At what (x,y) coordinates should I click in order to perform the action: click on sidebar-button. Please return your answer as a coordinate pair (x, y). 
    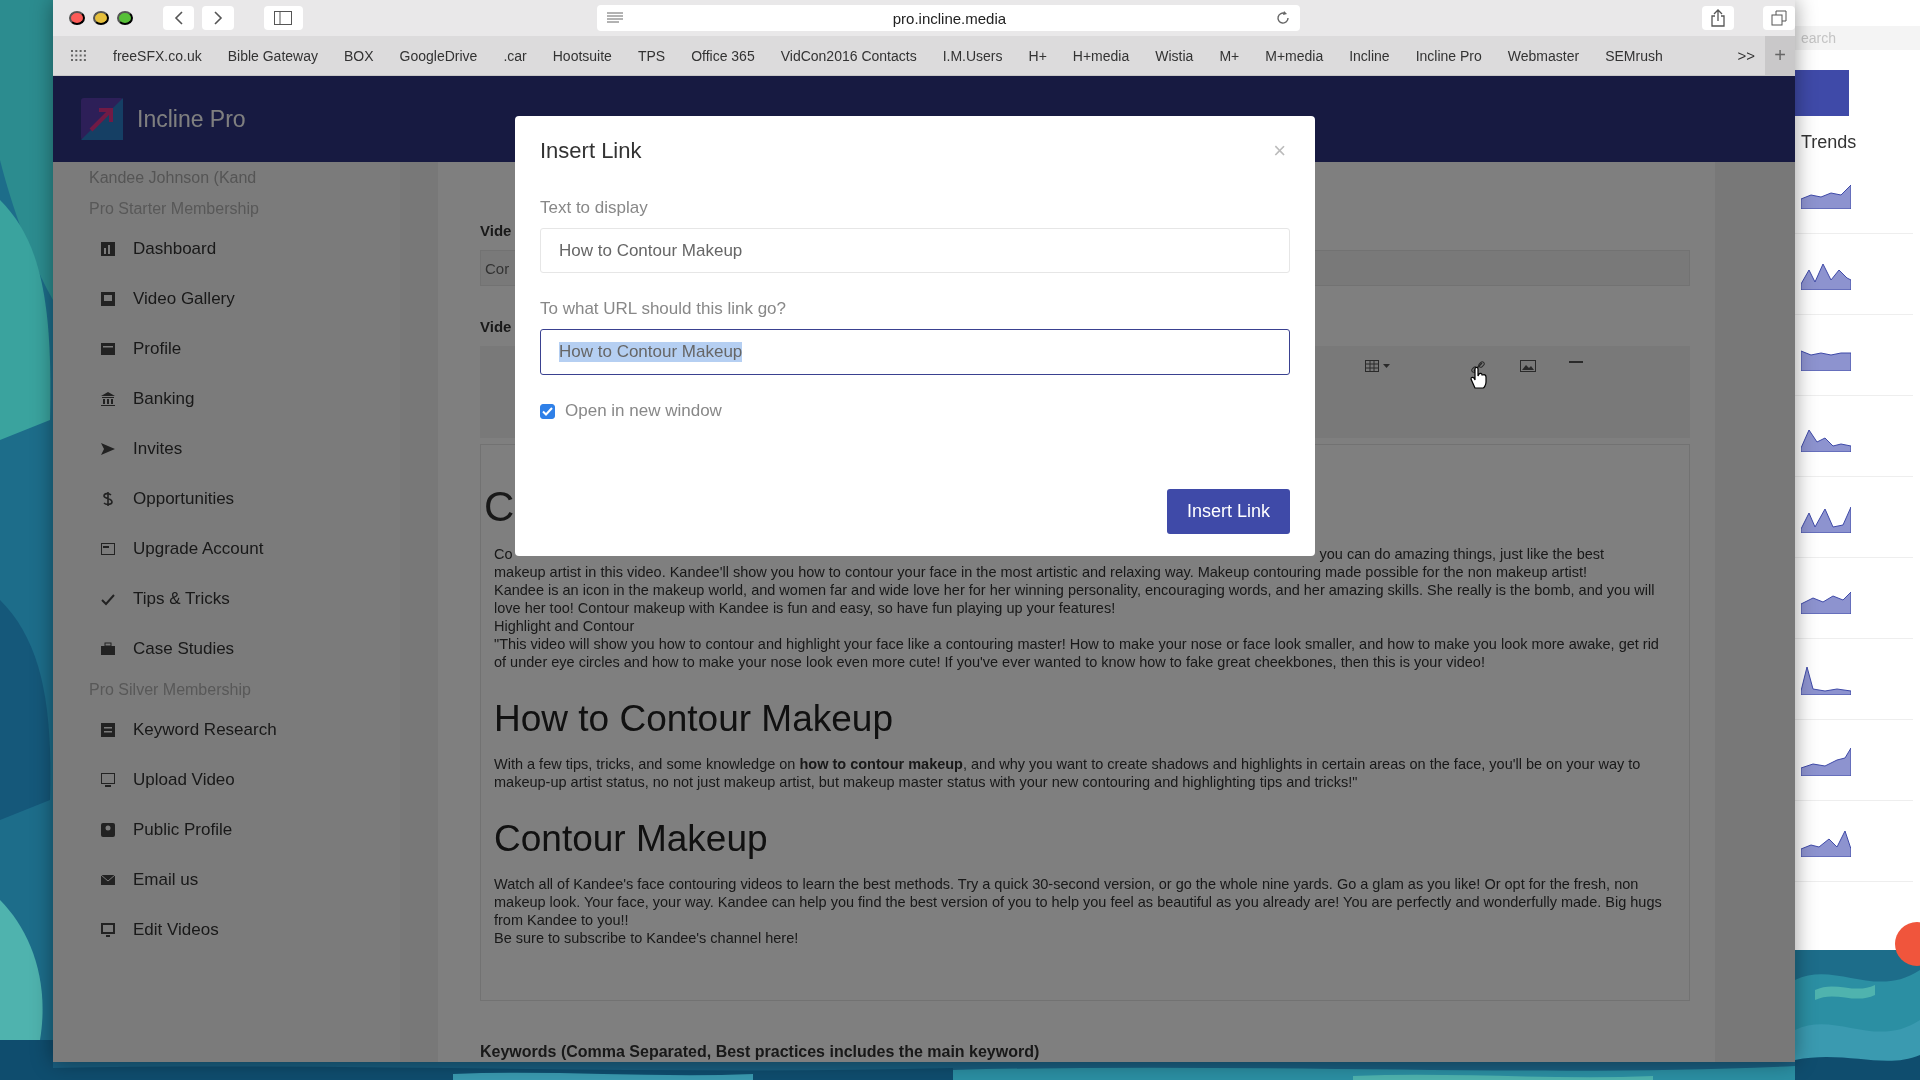
    Looking at the image, I should click on (283, 18).